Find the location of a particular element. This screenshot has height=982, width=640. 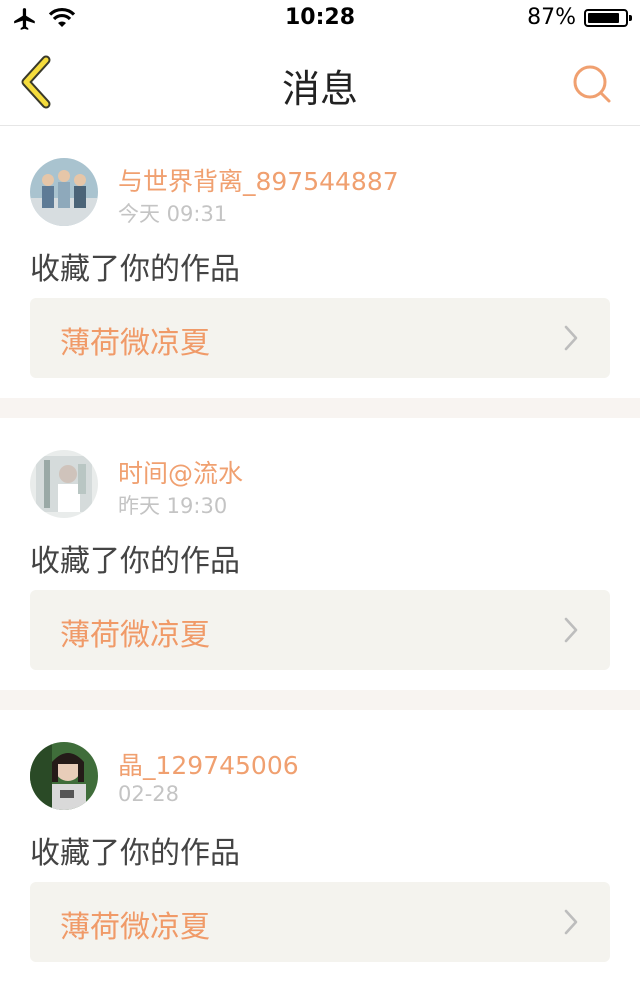

search-button is located at coordinates (592, 84).